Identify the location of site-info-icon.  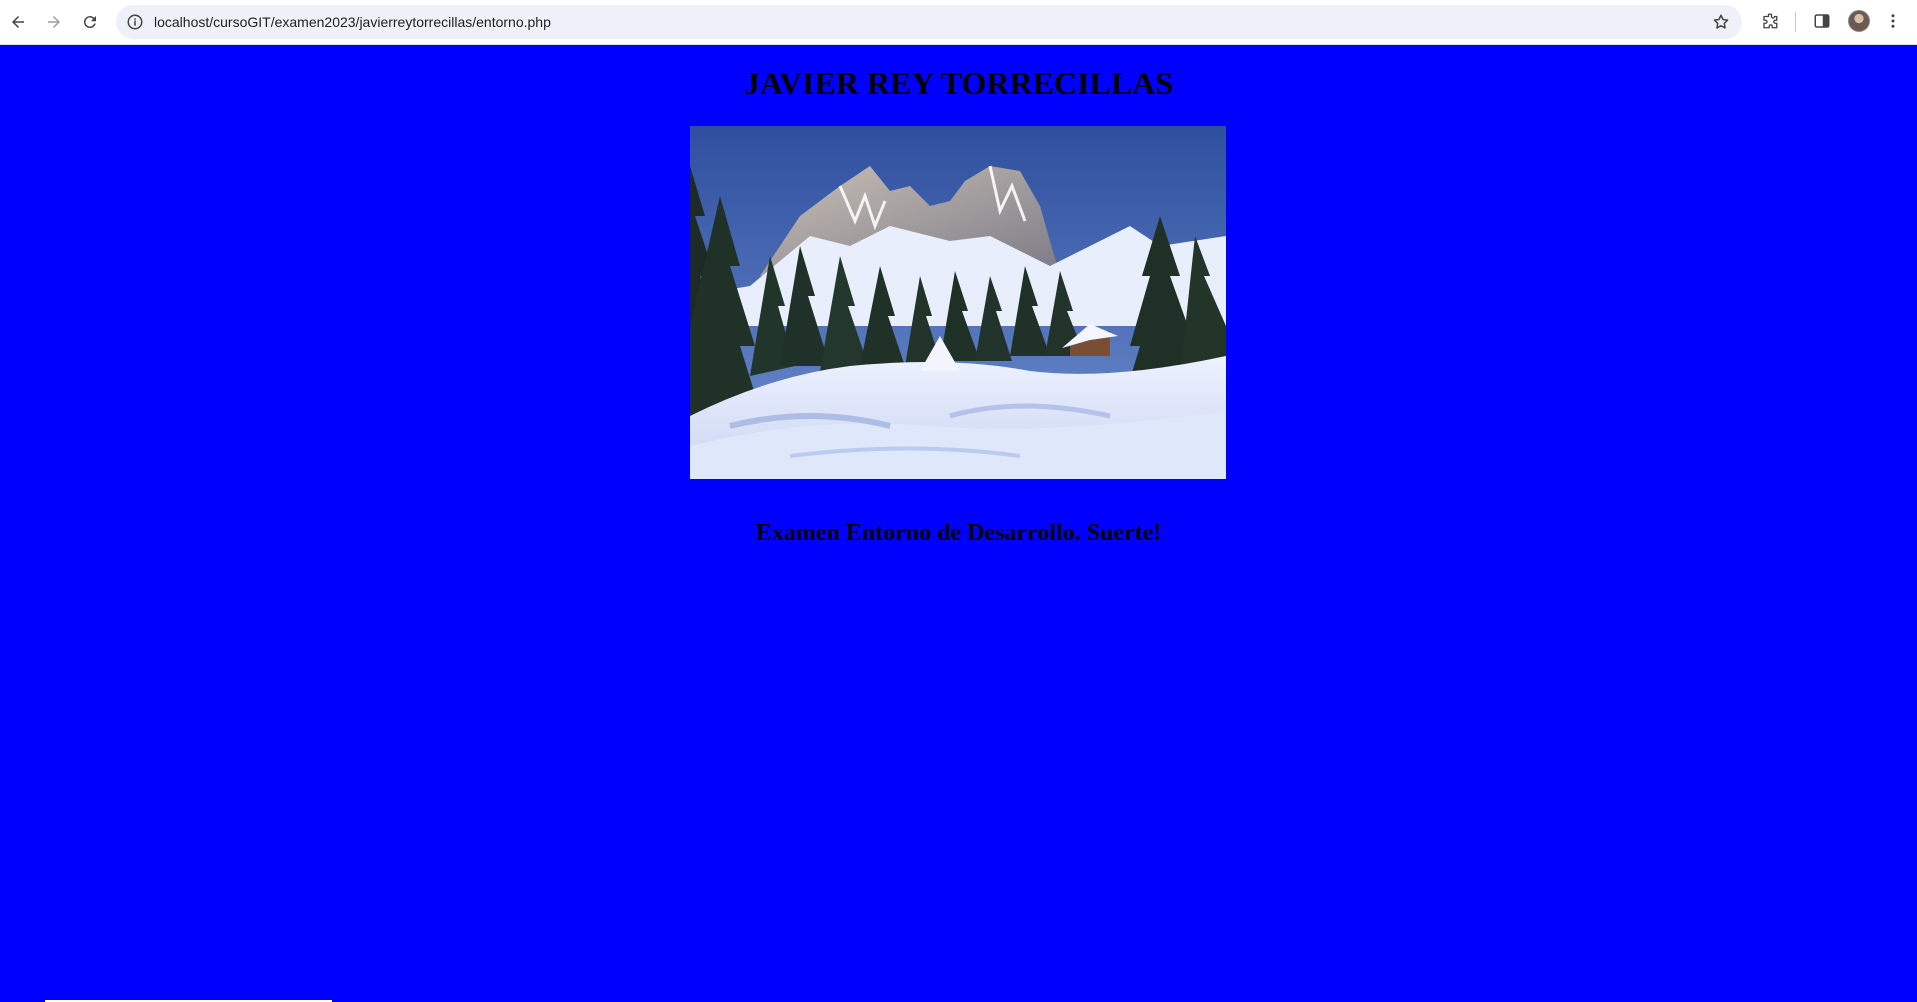
(135, 22).